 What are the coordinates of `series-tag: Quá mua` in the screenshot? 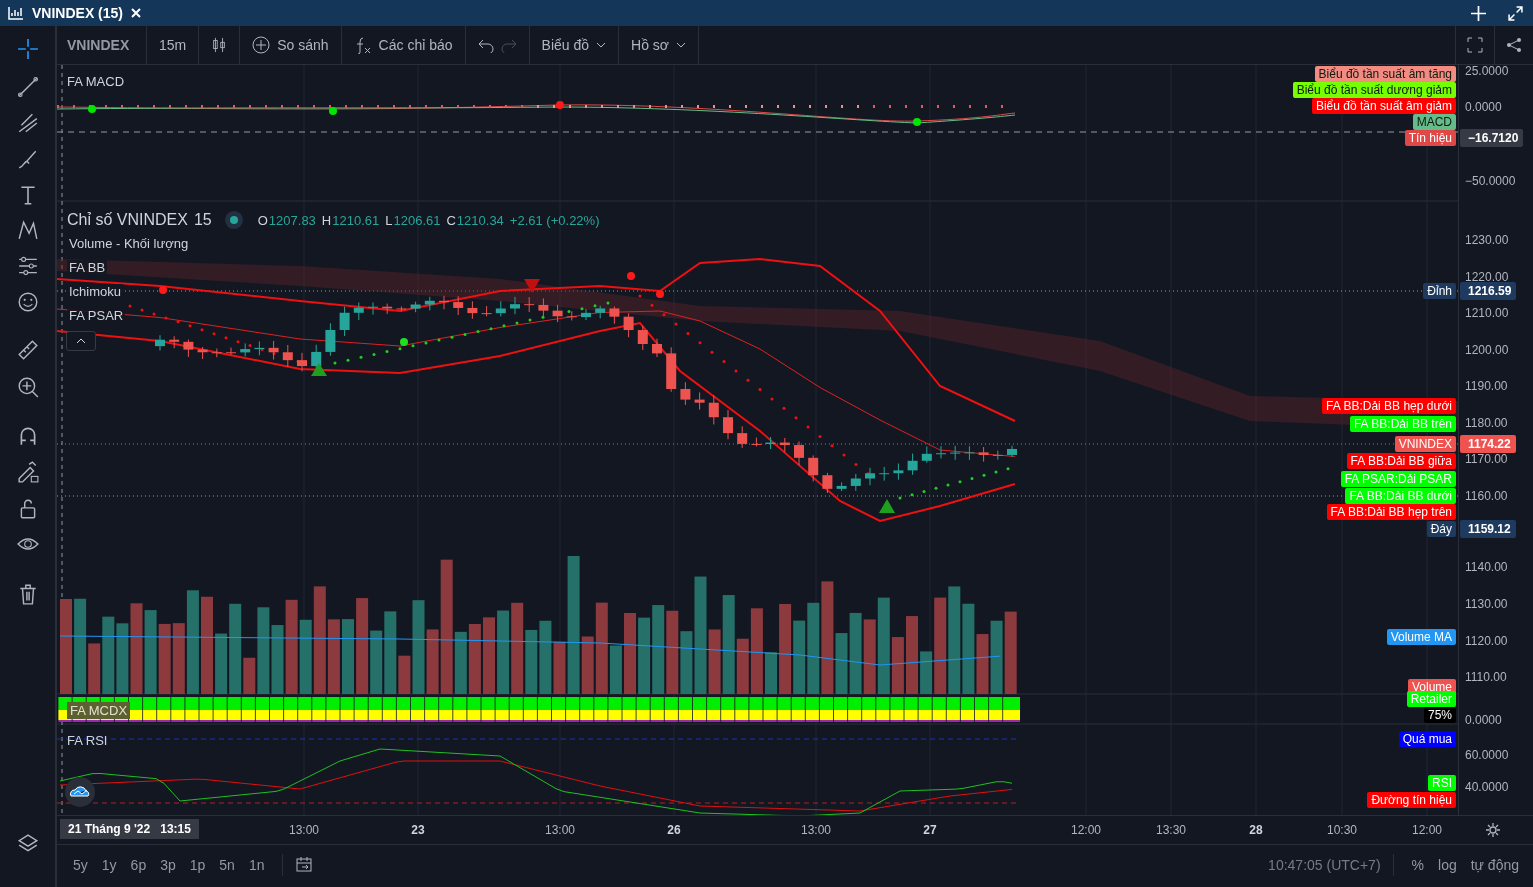 It's located at (1427, 739).